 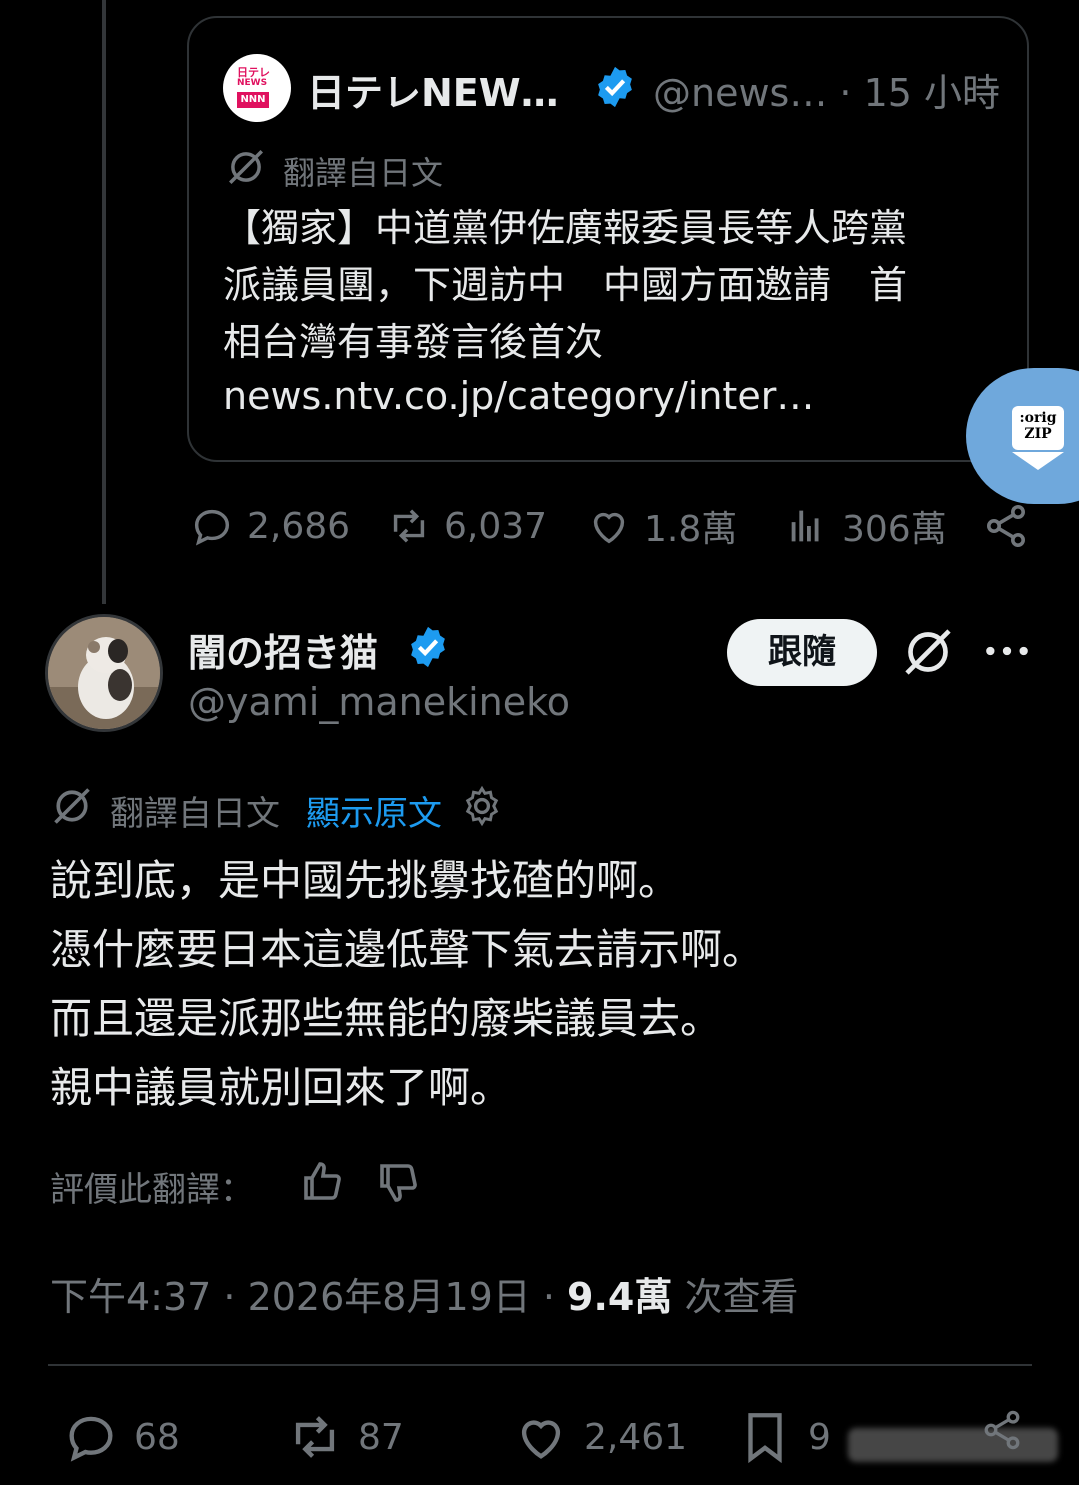 What do you see at coordinates (308, 1297) in the screenshot?
I see `post-timestamp: 下午4:37 · 2026年8月19日 ·` at bounding box center [308, 1297].